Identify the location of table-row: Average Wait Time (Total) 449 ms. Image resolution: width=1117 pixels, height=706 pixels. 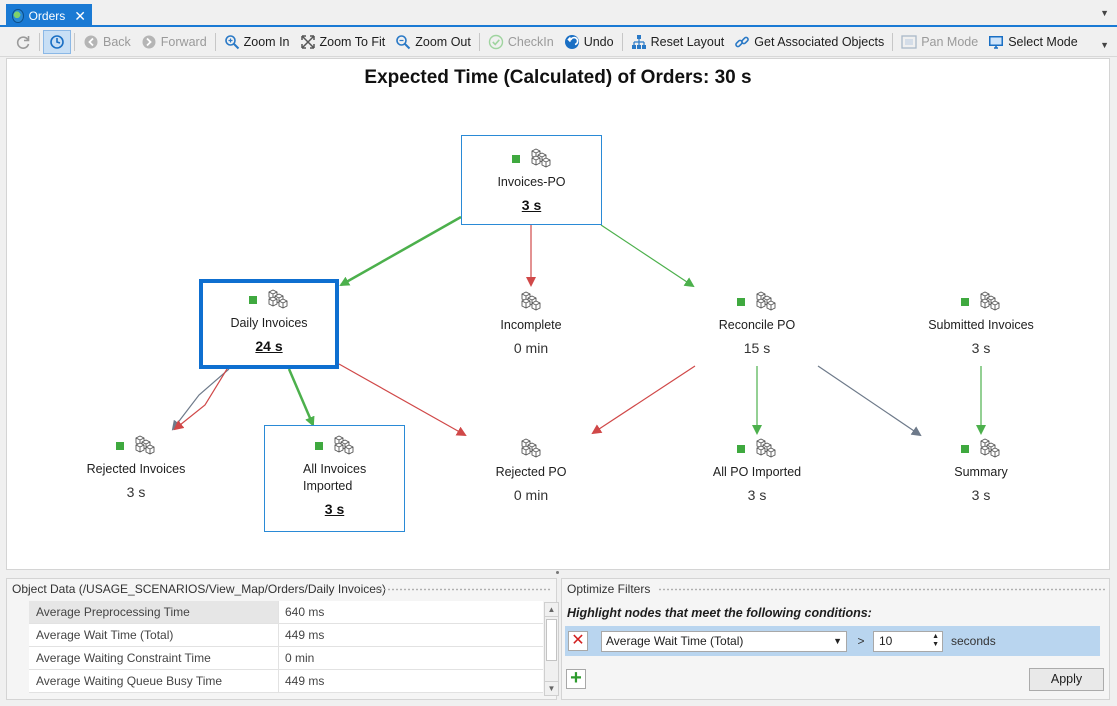
(286, 635).